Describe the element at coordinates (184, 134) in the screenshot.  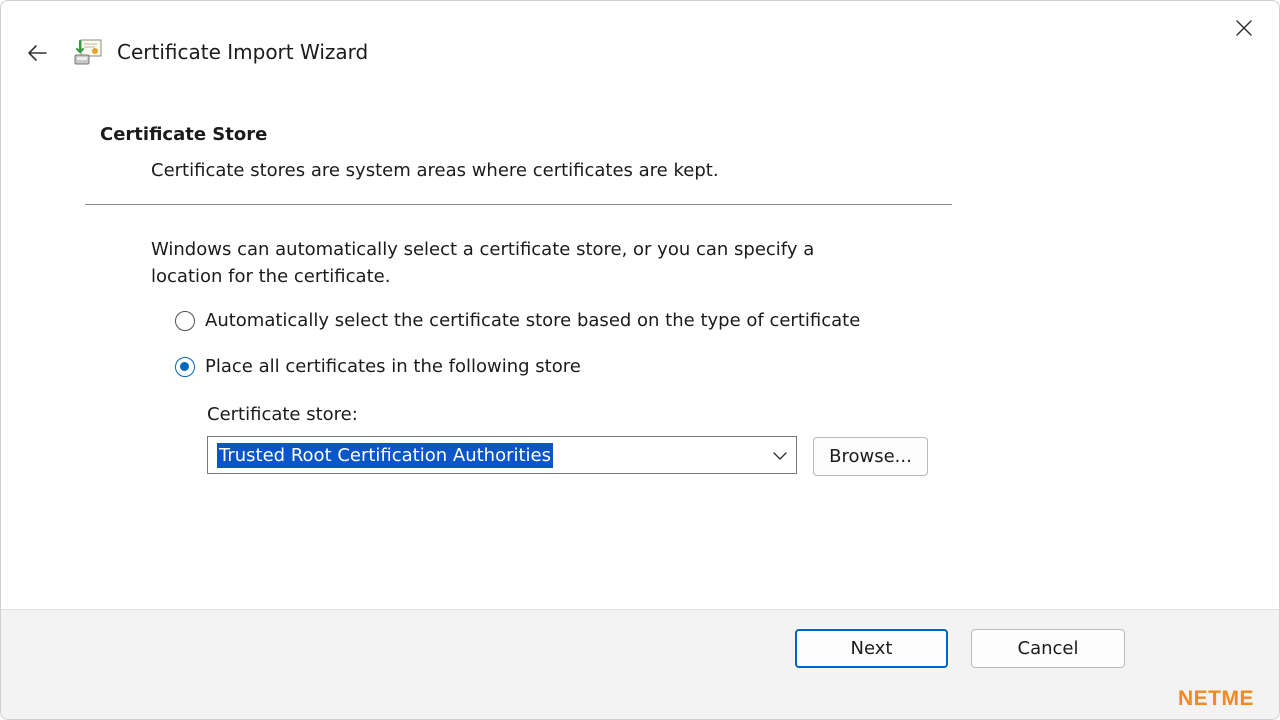
I see `section-title: Certificate Store` at that location.